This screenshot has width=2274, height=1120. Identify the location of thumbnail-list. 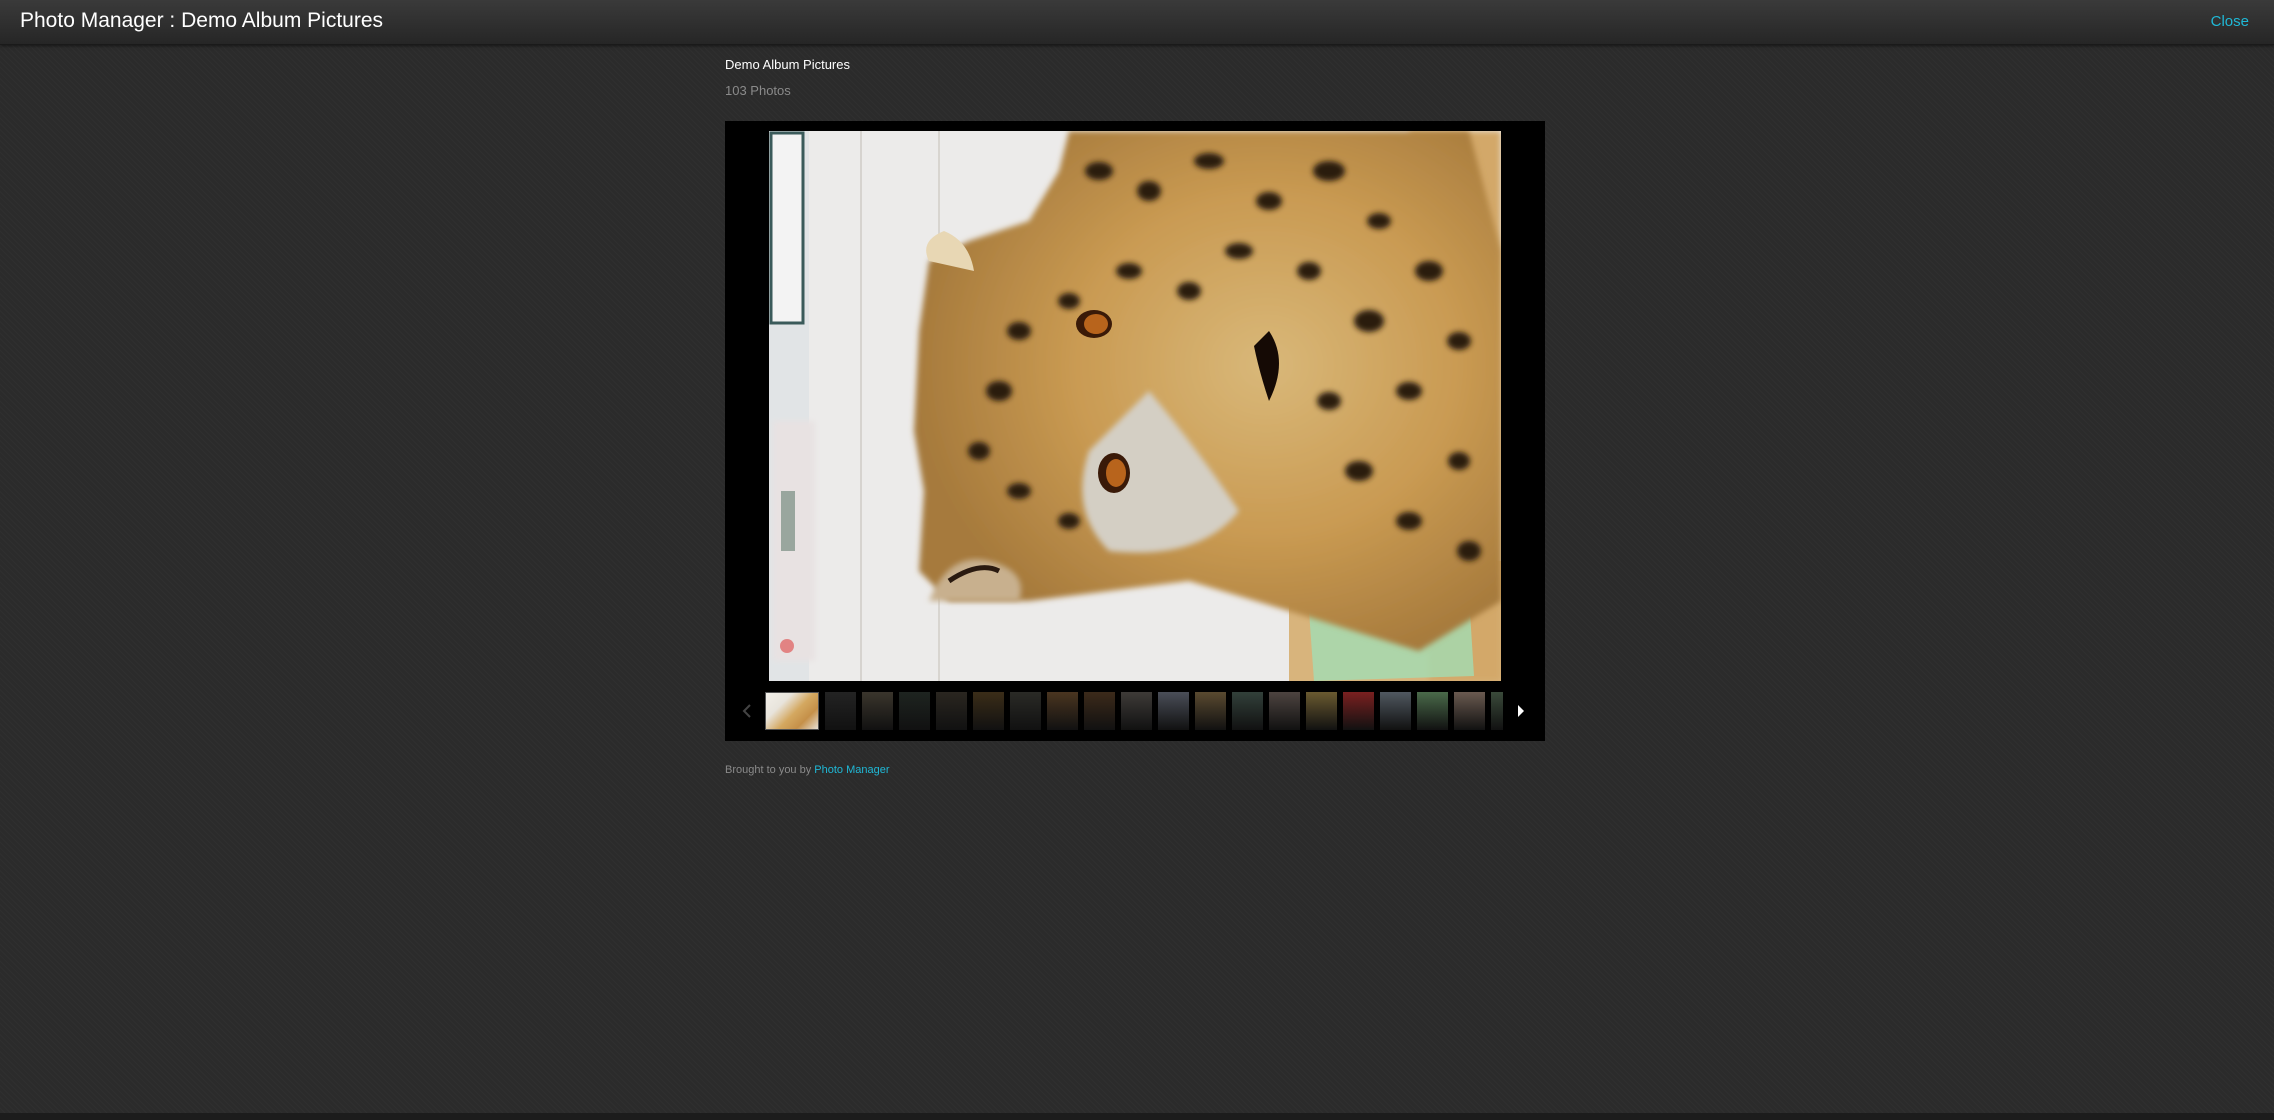
(1134, 712).